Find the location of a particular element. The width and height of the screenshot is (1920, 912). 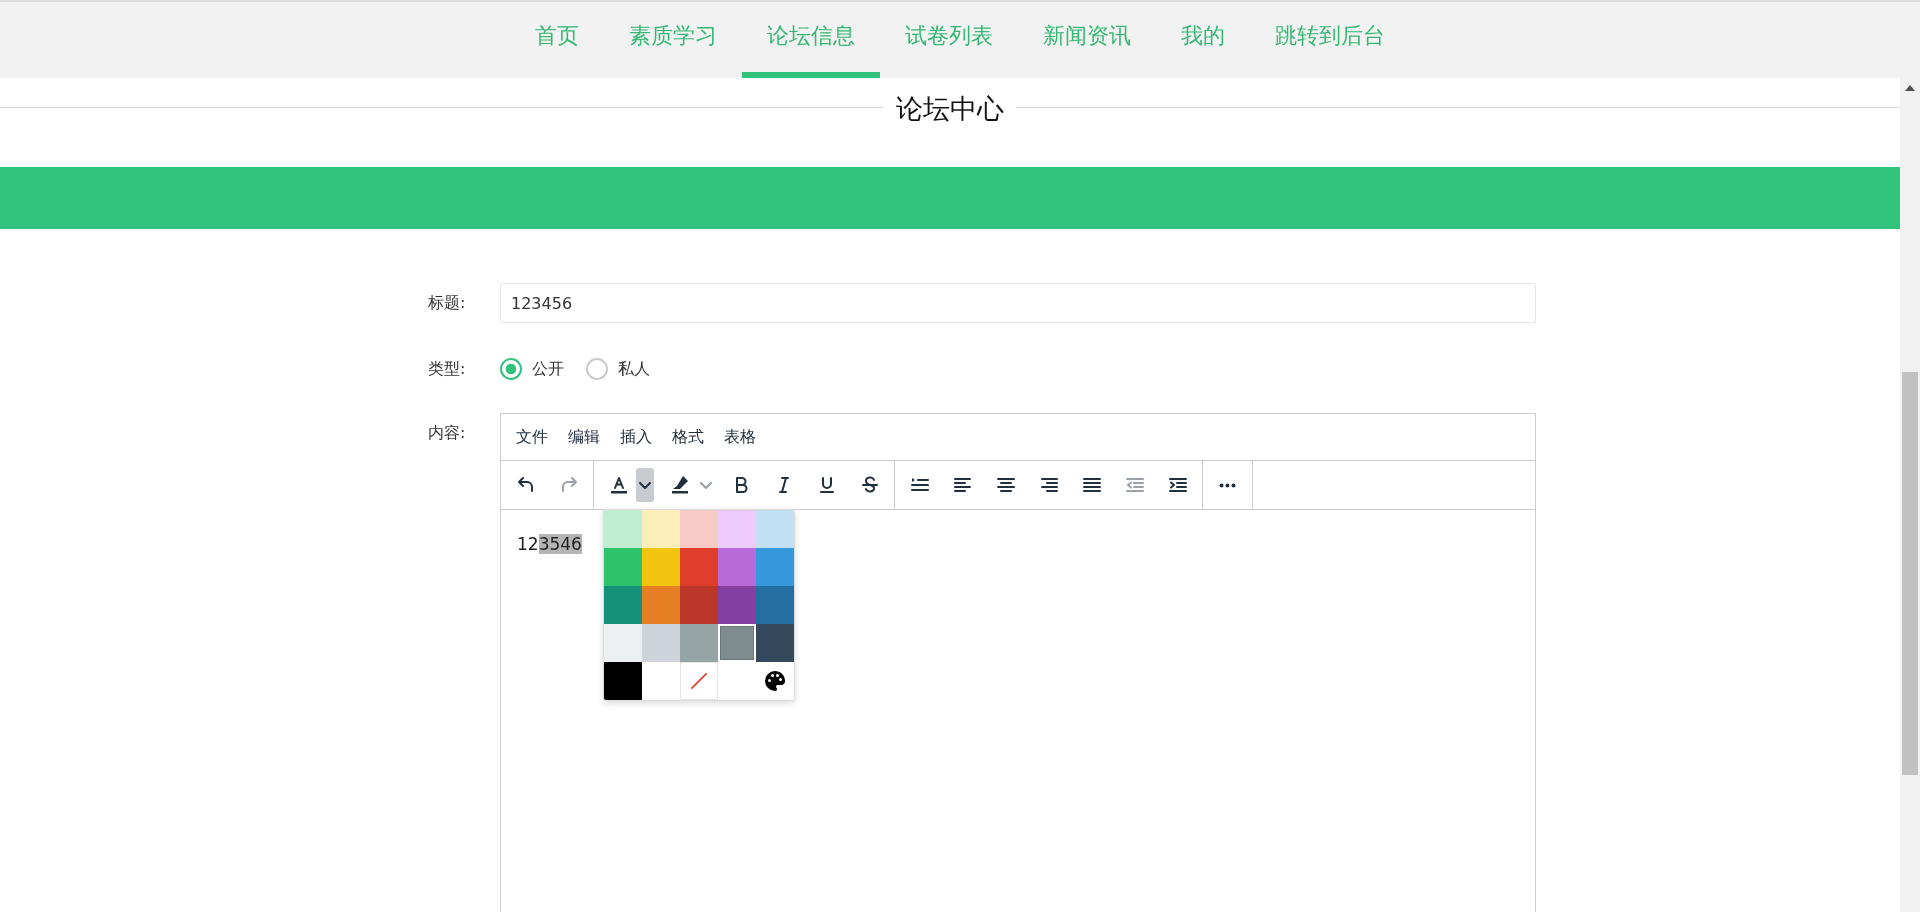

remove-color-button is located at coordinates (699, 681).